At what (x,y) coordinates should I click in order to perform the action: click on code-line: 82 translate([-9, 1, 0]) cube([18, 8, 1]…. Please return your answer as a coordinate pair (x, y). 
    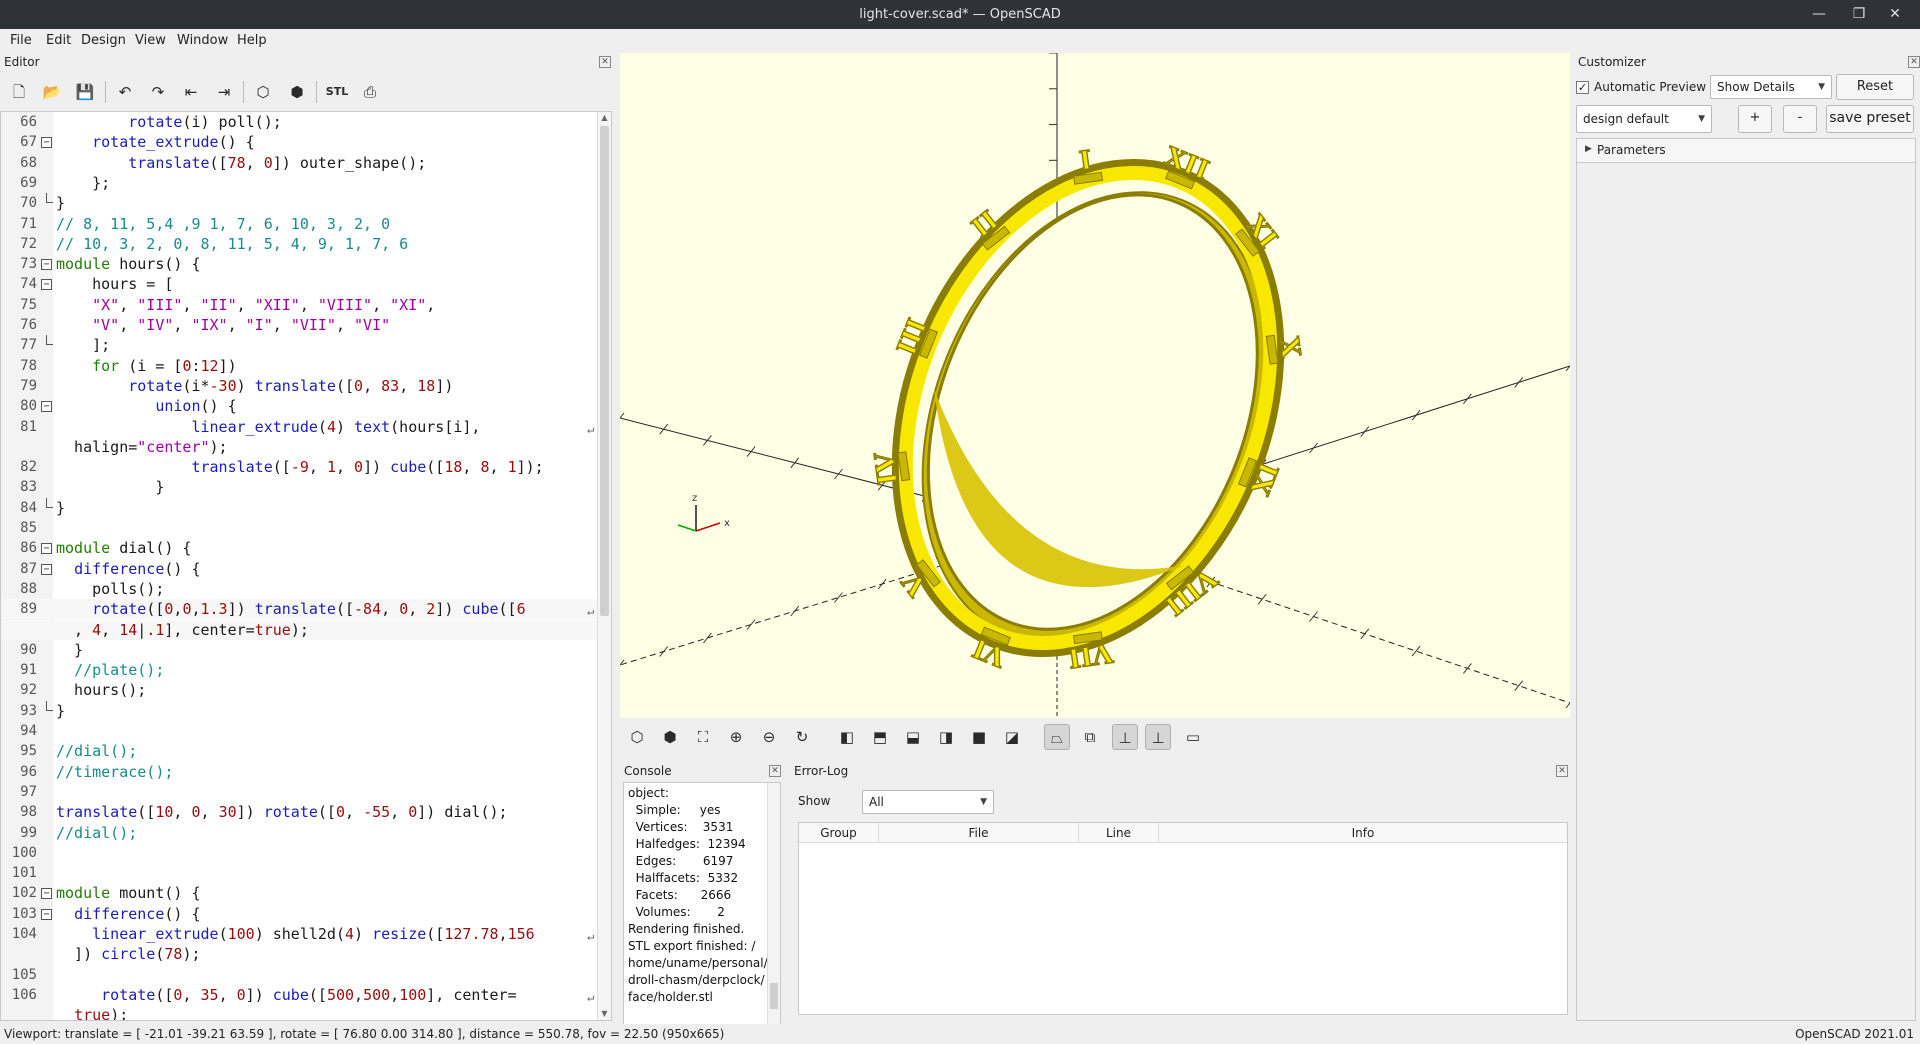
    Looking at the image, I should click on (299, 467).